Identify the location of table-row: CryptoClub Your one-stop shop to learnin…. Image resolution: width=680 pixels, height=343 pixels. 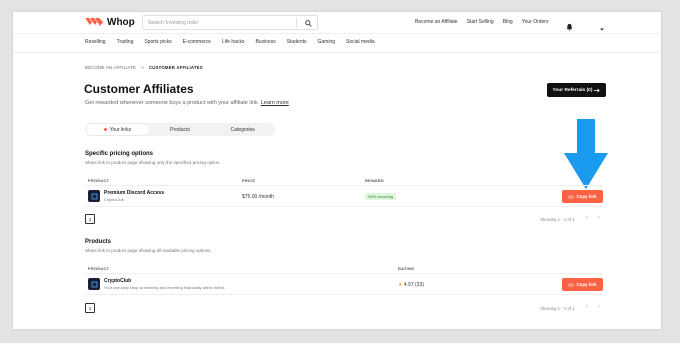
(344, 285).